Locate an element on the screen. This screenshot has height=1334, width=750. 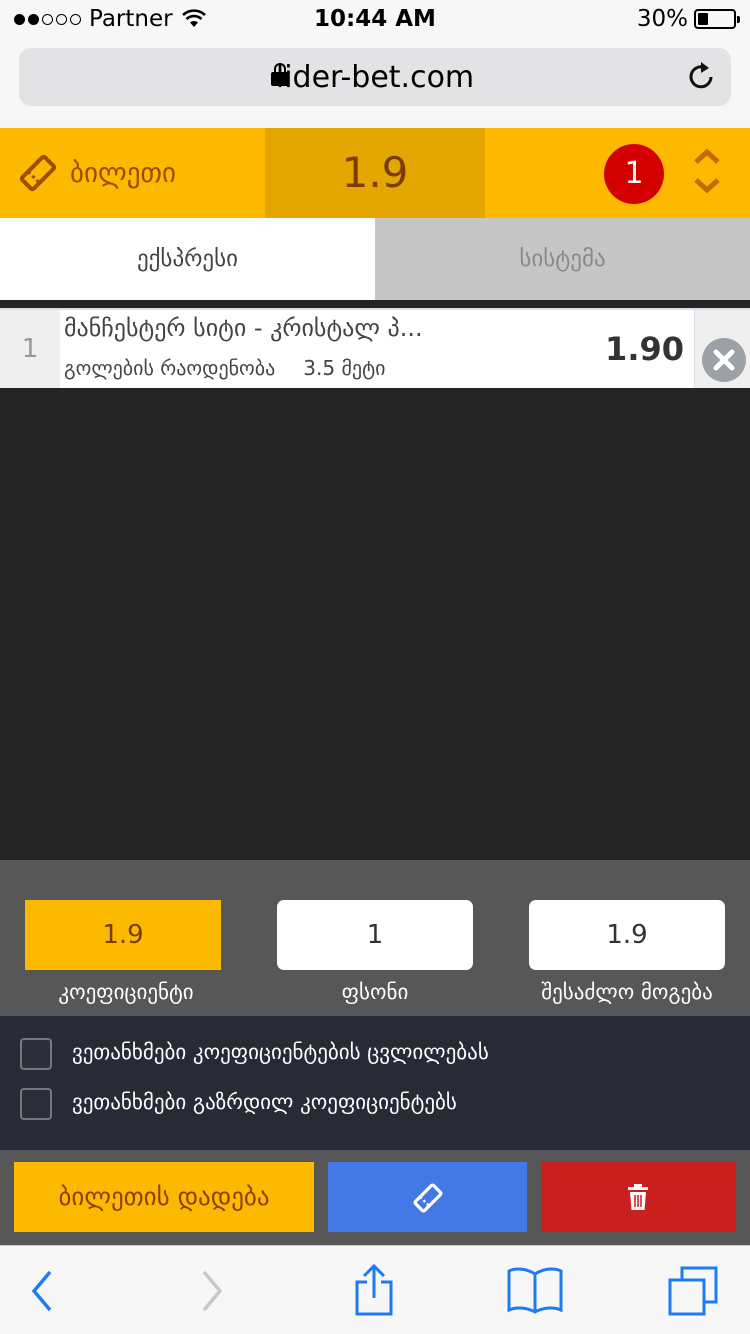
back-icon is located at coordinates (43, 1291).